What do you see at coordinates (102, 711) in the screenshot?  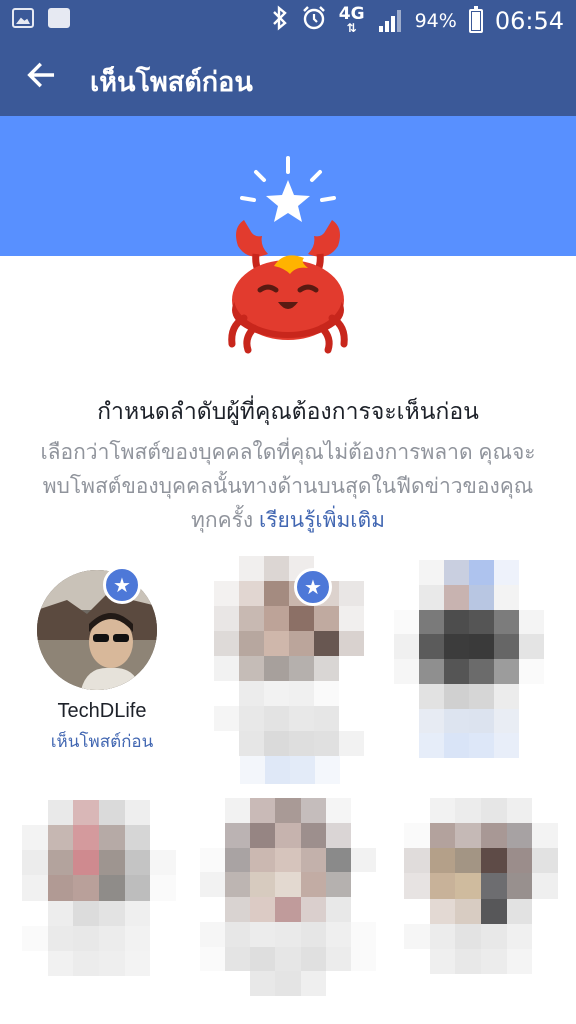 I see `person-name: TechDLife` at bounding box center [102, 711].